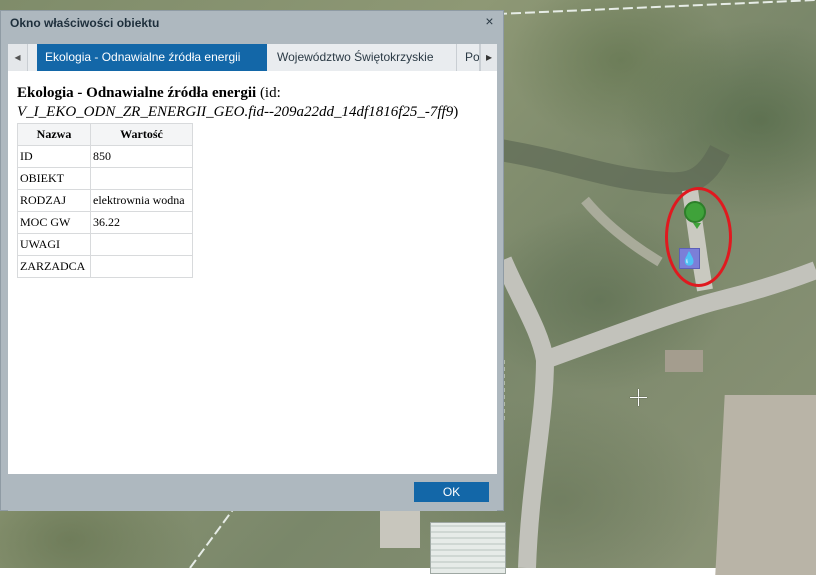 The image size is (816, 575). I want to click on table-row: ZARZADCA, so click(105, 266).